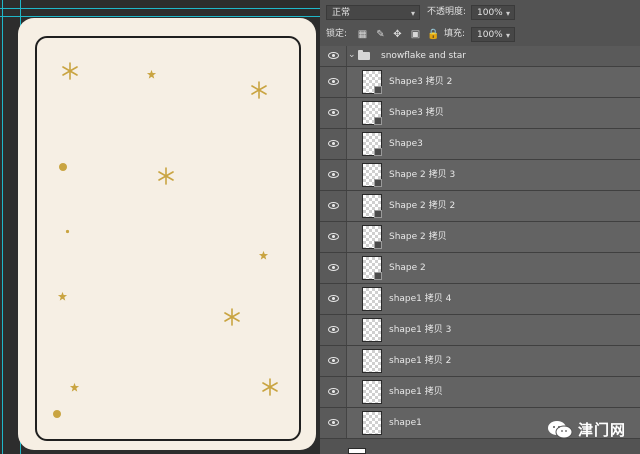 The image size is (640, 454). I want to click on layer-name: Shape3 拷贝 2, so click(421, 82).